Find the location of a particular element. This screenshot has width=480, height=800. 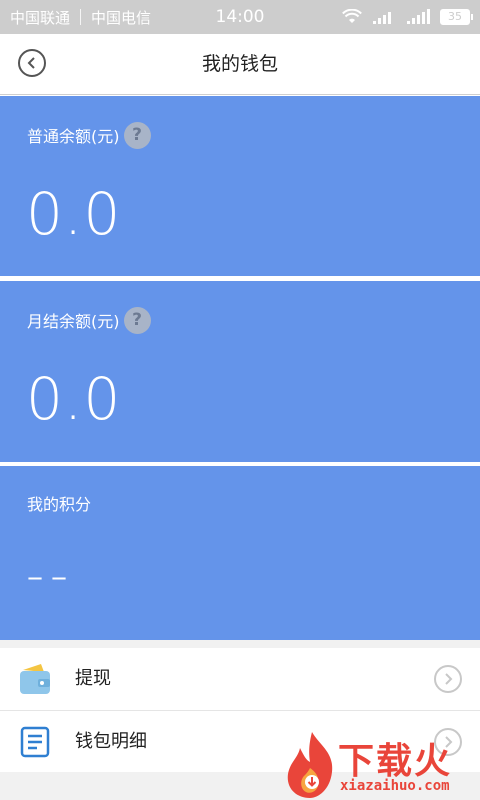

document-icon is located at coordinates (35, 742).